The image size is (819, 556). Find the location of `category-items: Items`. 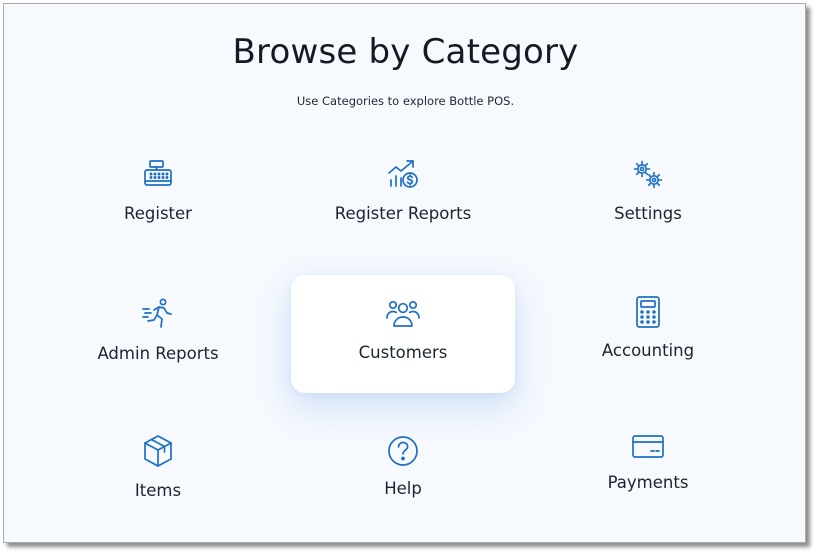

category-items: Items is located at coordinates (158, 483).